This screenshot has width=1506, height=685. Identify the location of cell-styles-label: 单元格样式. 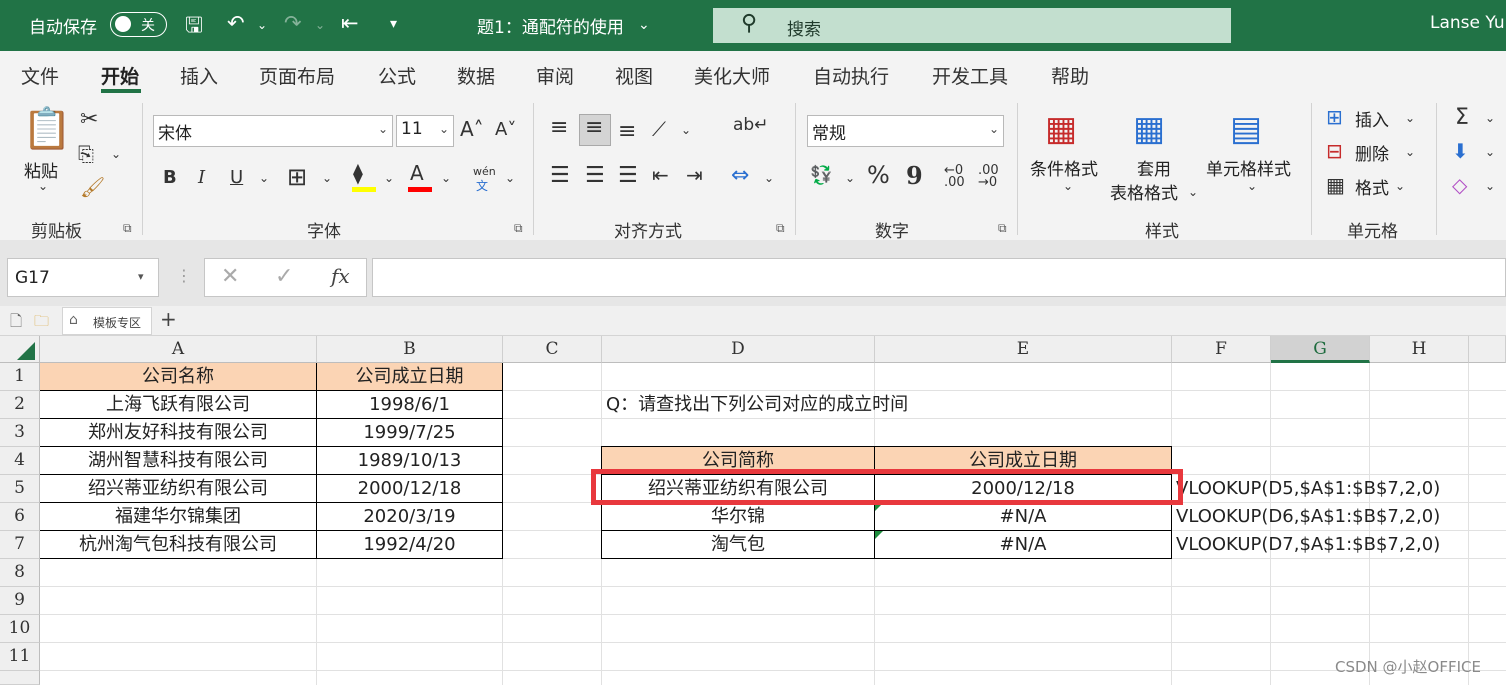
(1248, 167).